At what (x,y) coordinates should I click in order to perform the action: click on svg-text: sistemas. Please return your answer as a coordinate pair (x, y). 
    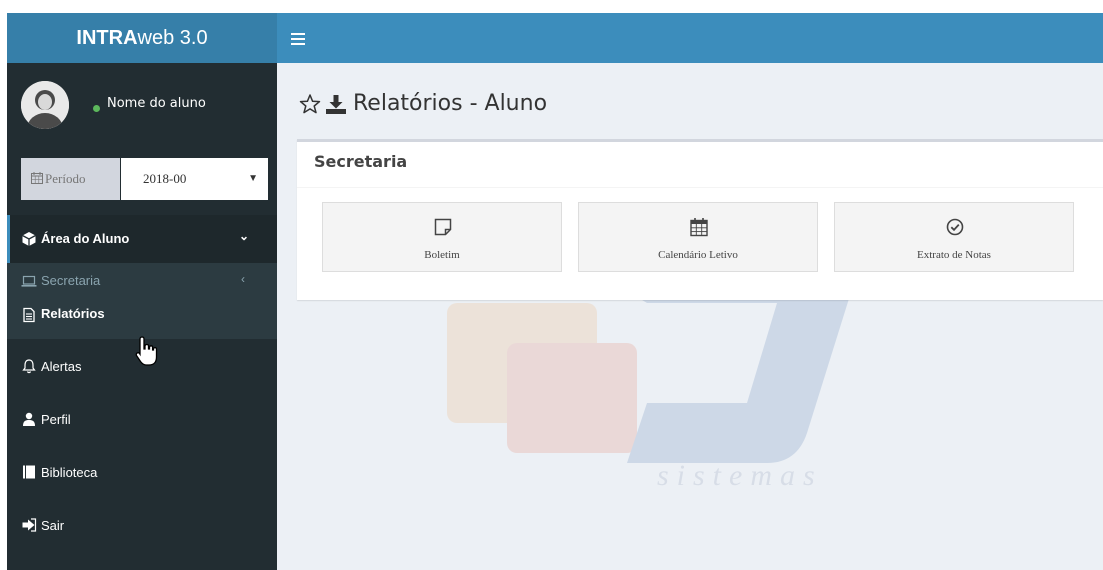
    Looking at the image, I should click on (740, 475).